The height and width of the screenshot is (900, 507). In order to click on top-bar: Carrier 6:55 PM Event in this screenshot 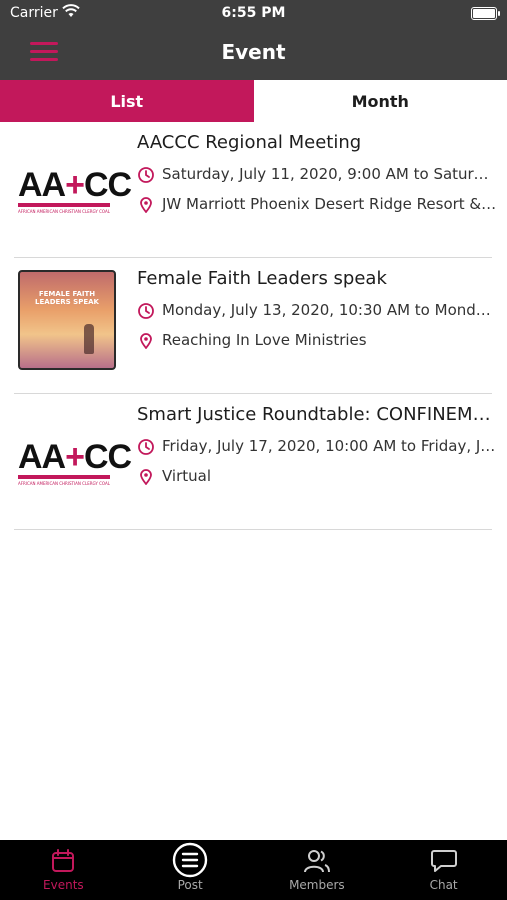, I will do `click(253, 40)`.